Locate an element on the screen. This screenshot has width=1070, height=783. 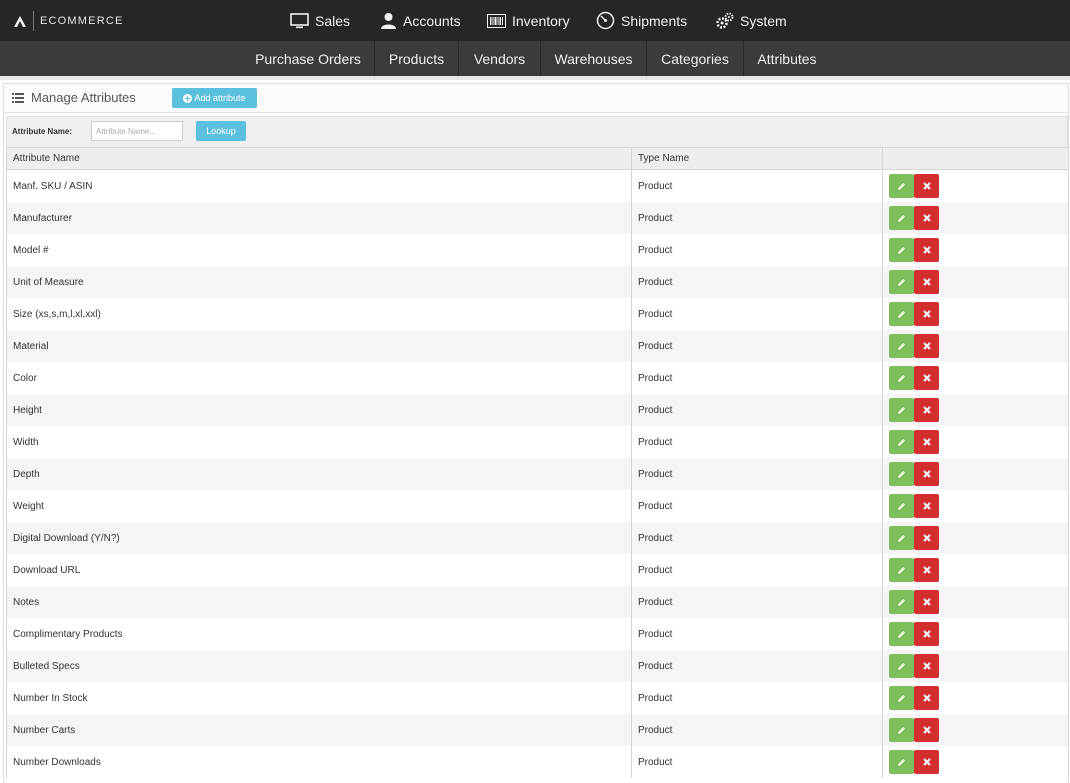
subnav-purchase-orders: Purchase Orders is located at coordinates (308, 58).